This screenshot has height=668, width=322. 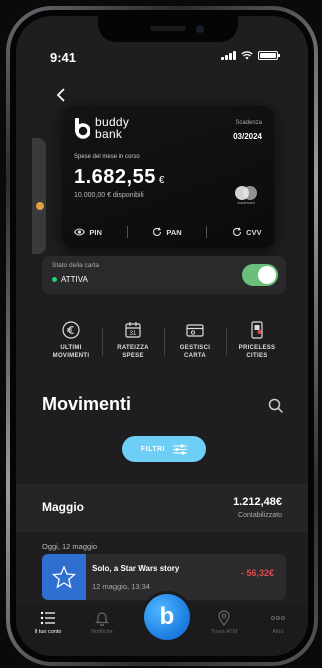 What do you see at coordinates (63, 507) in the screenshot?
I see `month-name: Maggio` at bounding box center [63, 507].